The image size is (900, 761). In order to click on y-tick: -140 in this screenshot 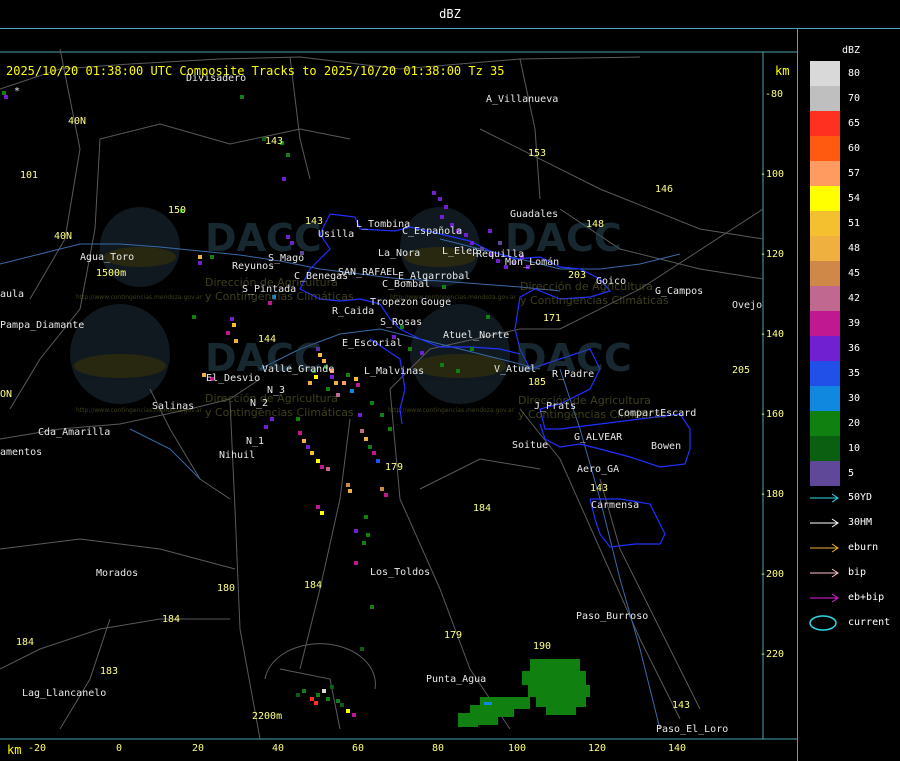, I will do `click(772, 334)`.